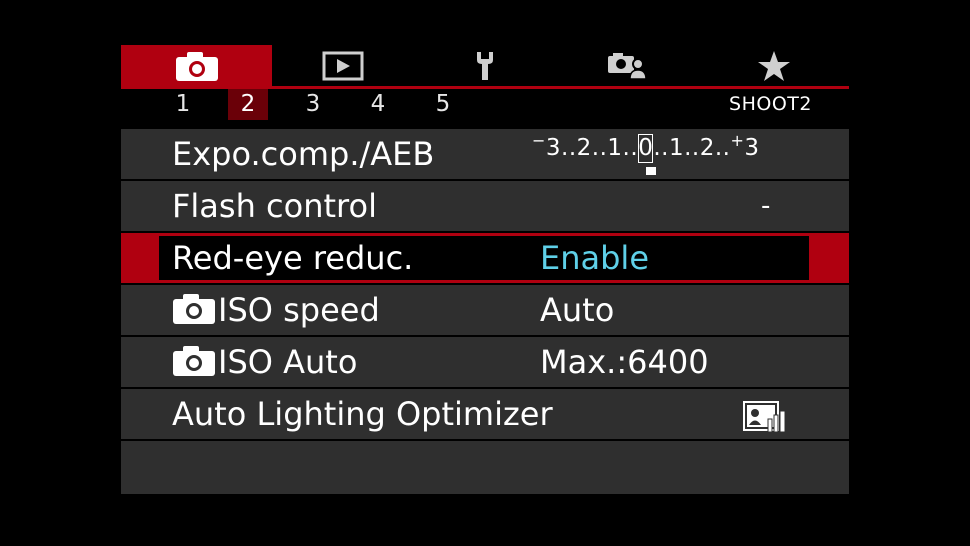 The width and height of the screenshot is (970, 546). I want to click on tab-custom-functions, so click(627, 65).